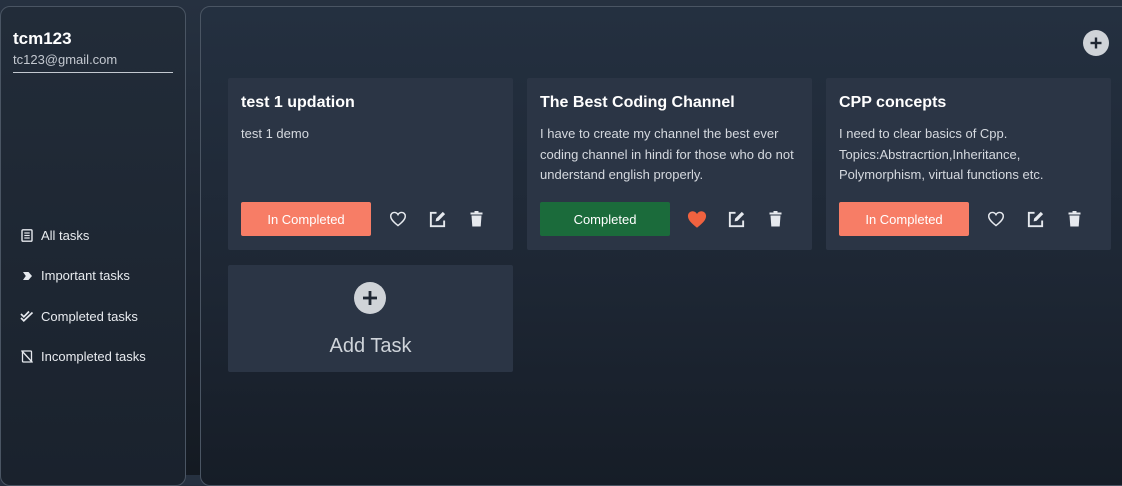  I want to click on task-description: test 1 demo, so click(275, 133).